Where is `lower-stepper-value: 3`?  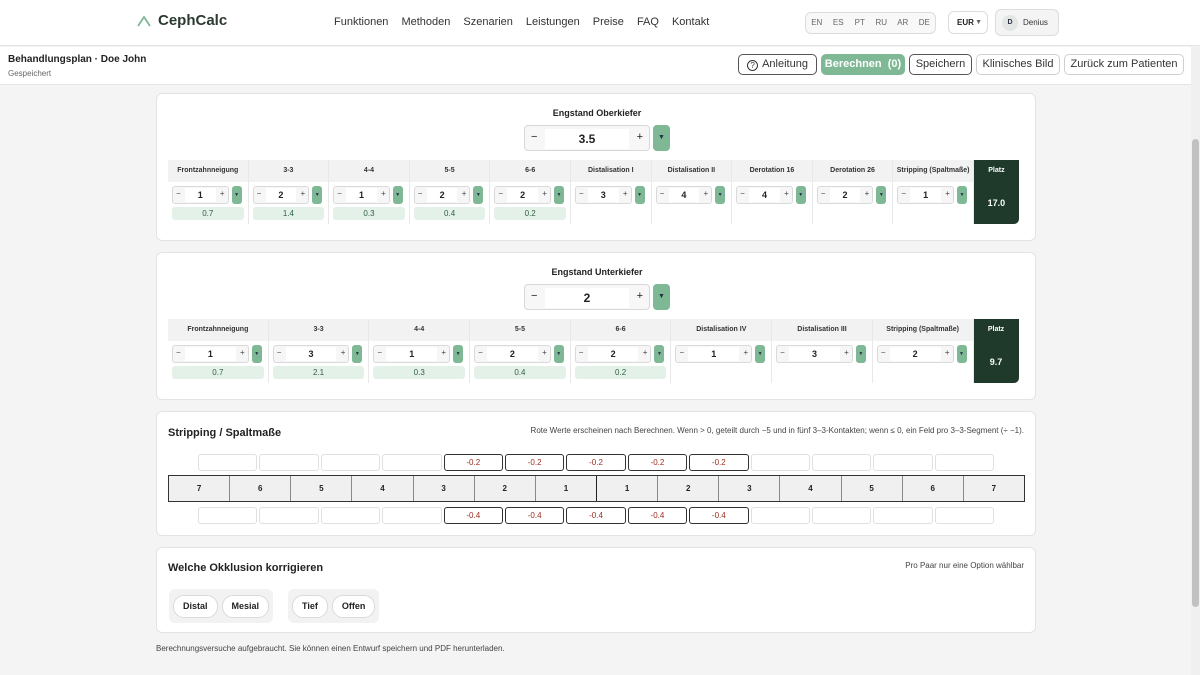 lower-stepper-value: 3 is located at coordinates (814, 354).